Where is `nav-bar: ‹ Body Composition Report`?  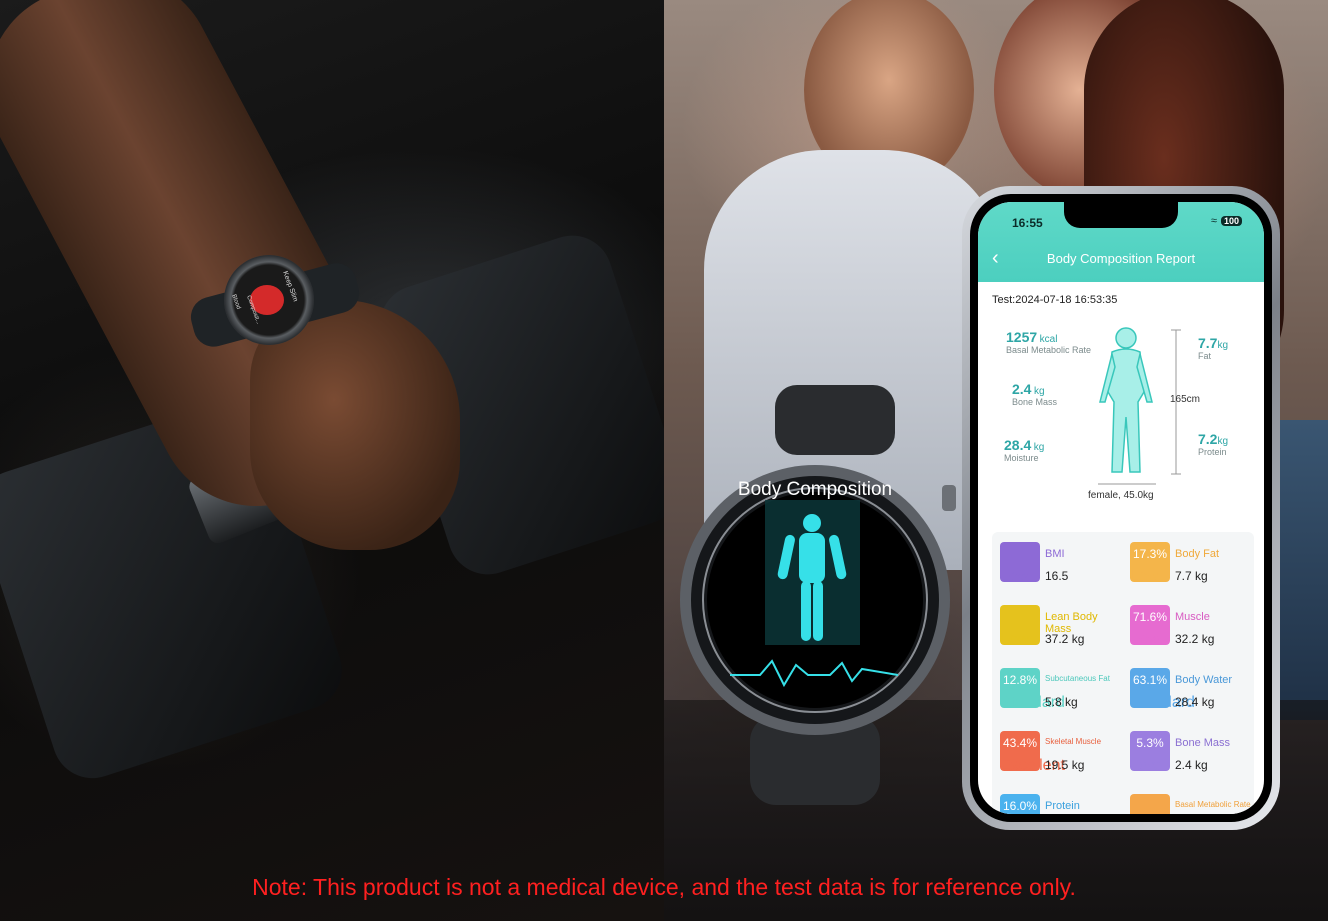 nav-bar: ‹ Body Composition Report is located at coordinates (1121, 261).